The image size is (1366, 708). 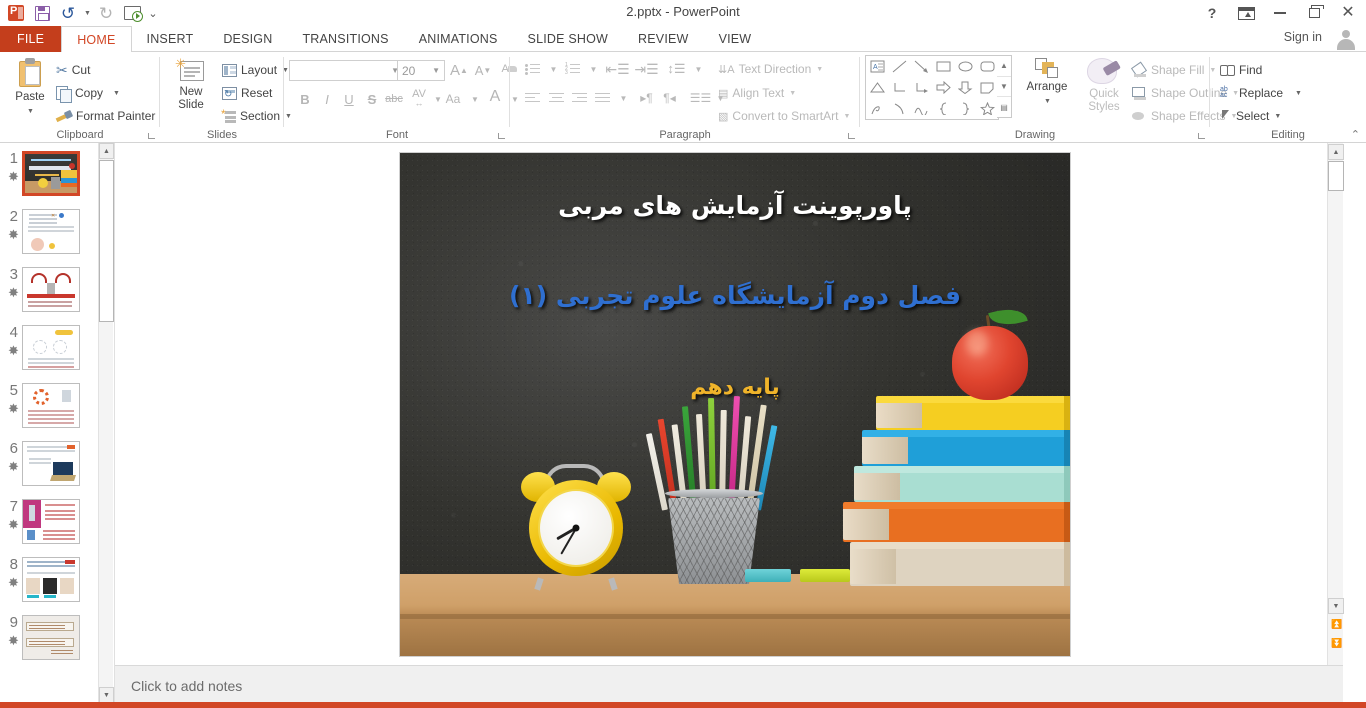 What do you see at coordinates (921, 108) in the screenshot?
I see `shape-curve` at bounding box center [921, 108].